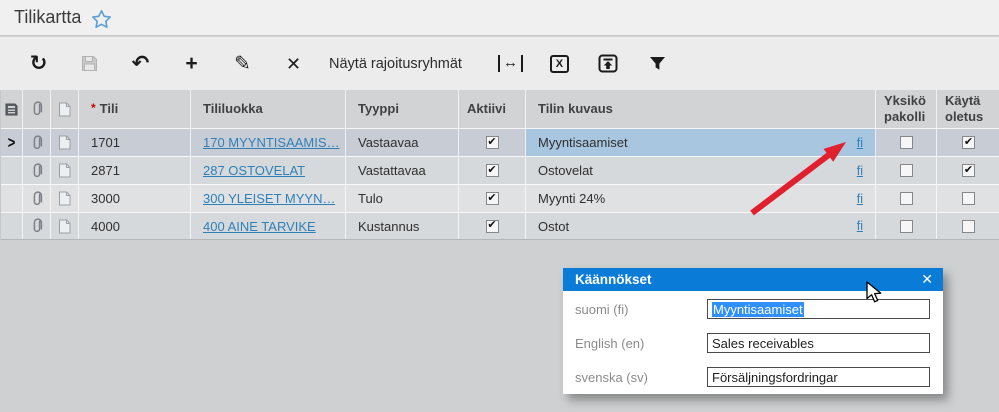 This screenshot has height=412, width=999. I want to click on header-batch-save, so click(12, 109).